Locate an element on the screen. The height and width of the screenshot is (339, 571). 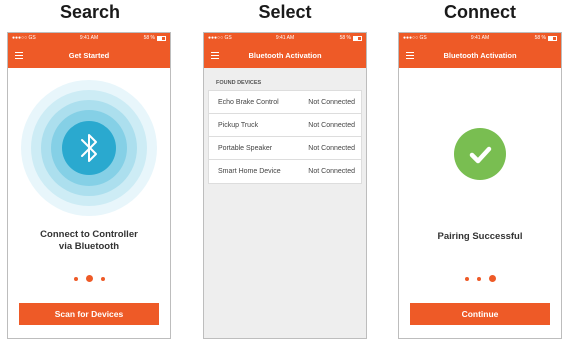
nav-title: Get Started is located at coordinates (89, 55).